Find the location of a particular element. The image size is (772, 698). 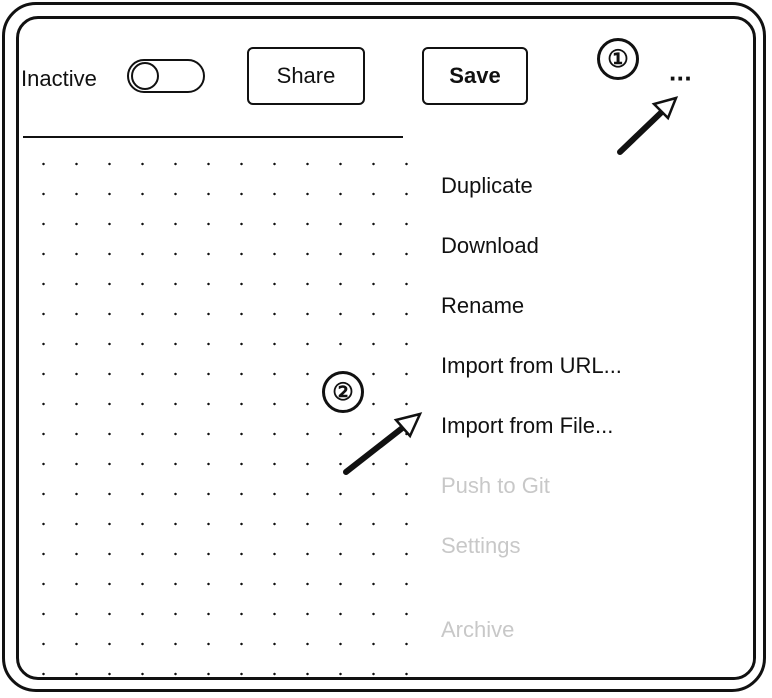

step-1-callout: ① is located at coordinates (618, 59).